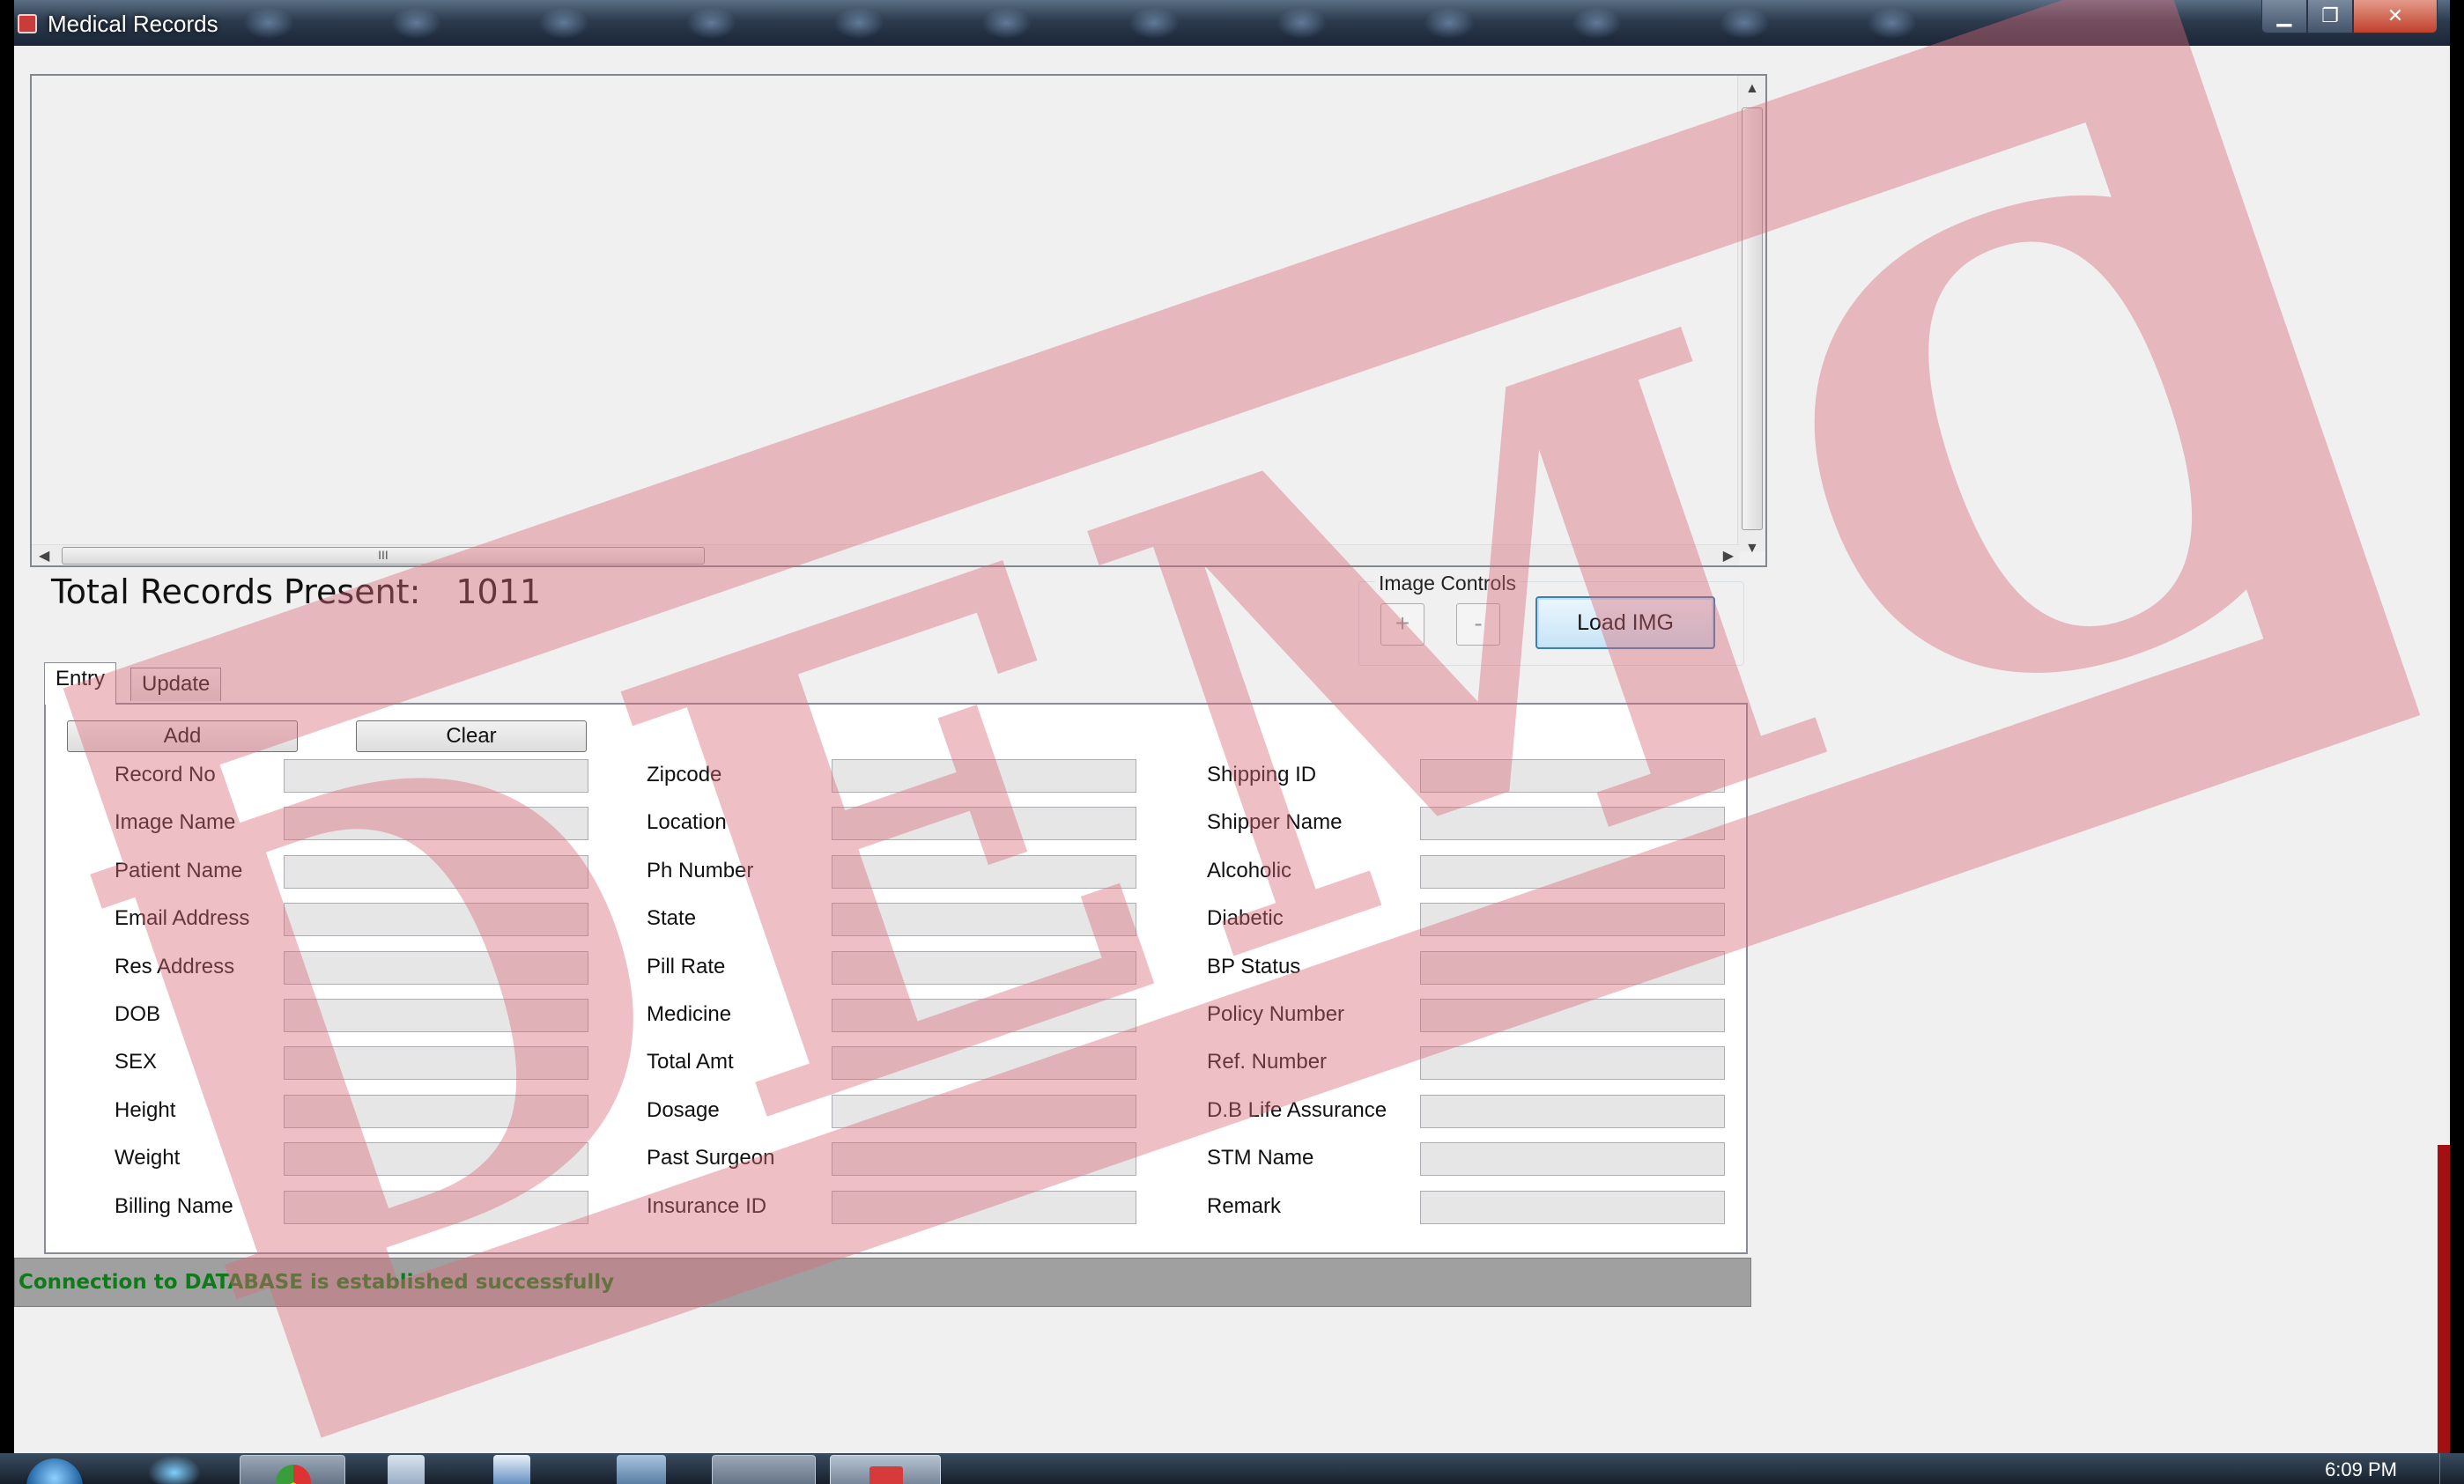  I want to click on field-label: Image Name, so click(175, 822).